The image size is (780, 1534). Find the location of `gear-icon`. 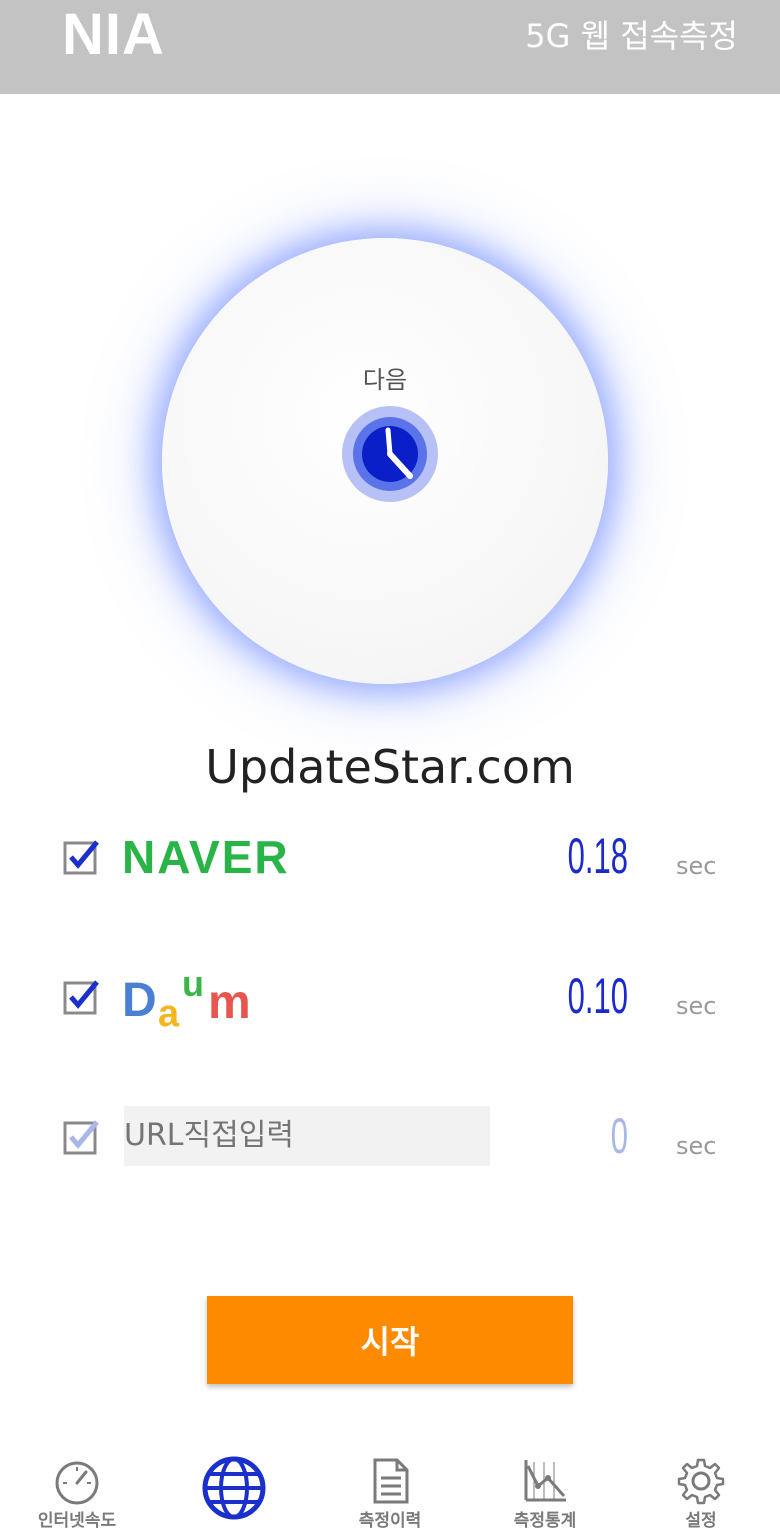

gear-icon is located at coordinates (701, 1481).